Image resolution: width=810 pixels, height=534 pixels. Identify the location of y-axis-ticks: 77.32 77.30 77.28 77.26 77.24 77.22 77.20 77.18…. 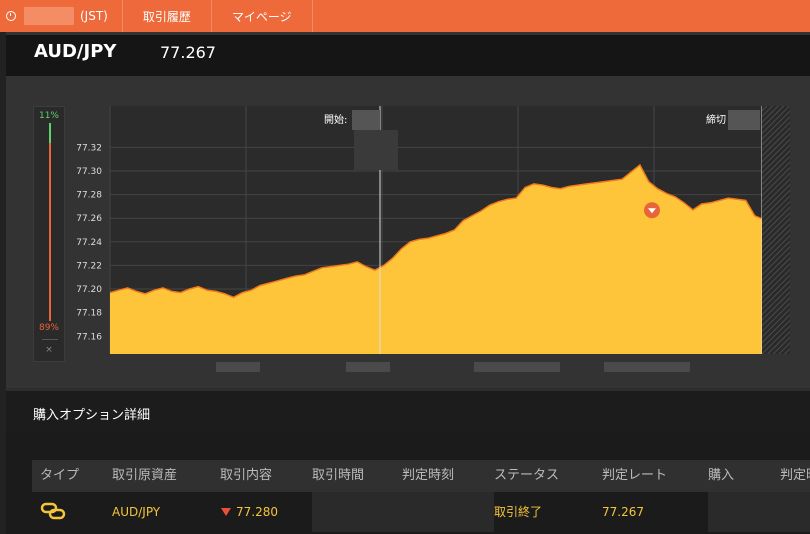
(89, 242).